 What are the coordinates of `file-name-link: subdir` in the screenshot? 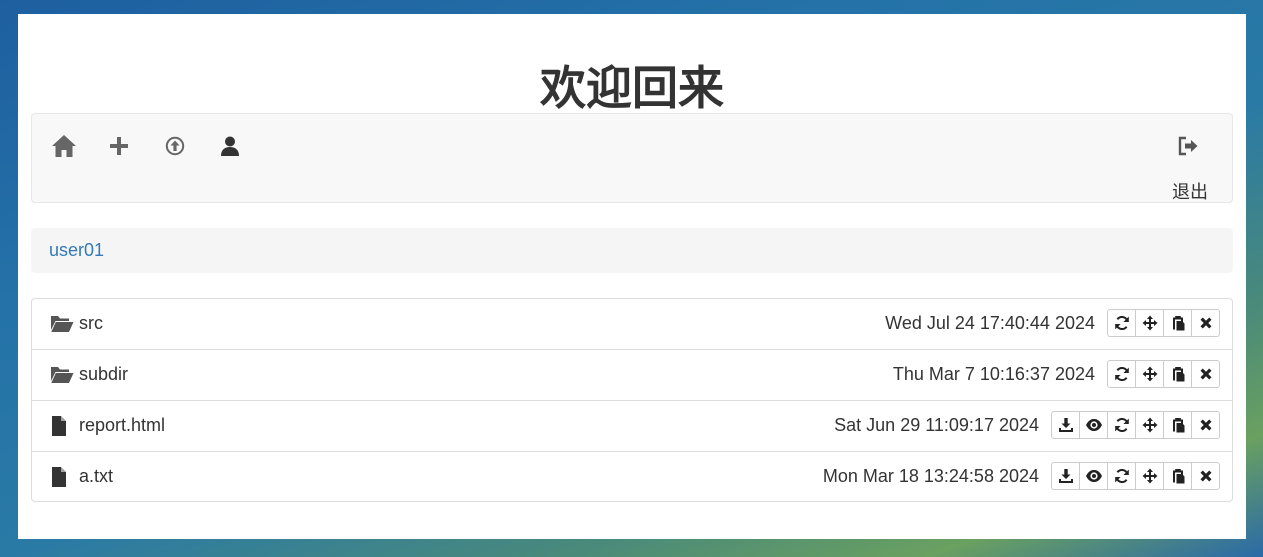 It's located at (103, 374).